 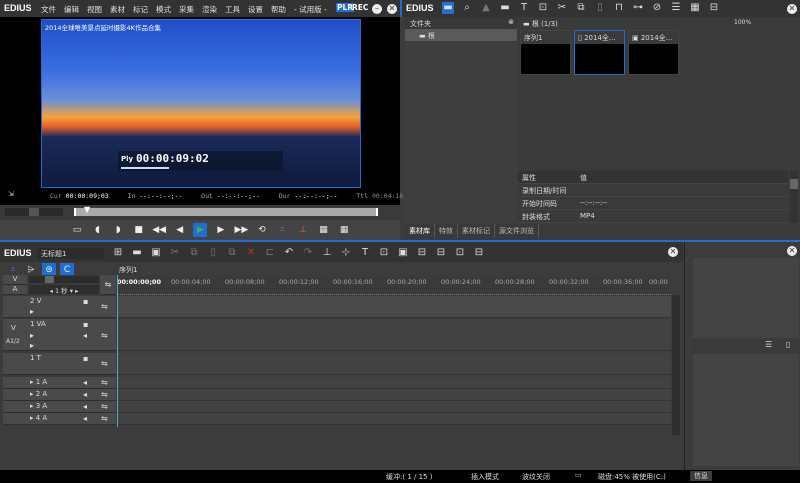 What do you see at coordinates (701, 476) in the screenshot?
I see `tab-info: 信息` at bounding box center [701, 476].